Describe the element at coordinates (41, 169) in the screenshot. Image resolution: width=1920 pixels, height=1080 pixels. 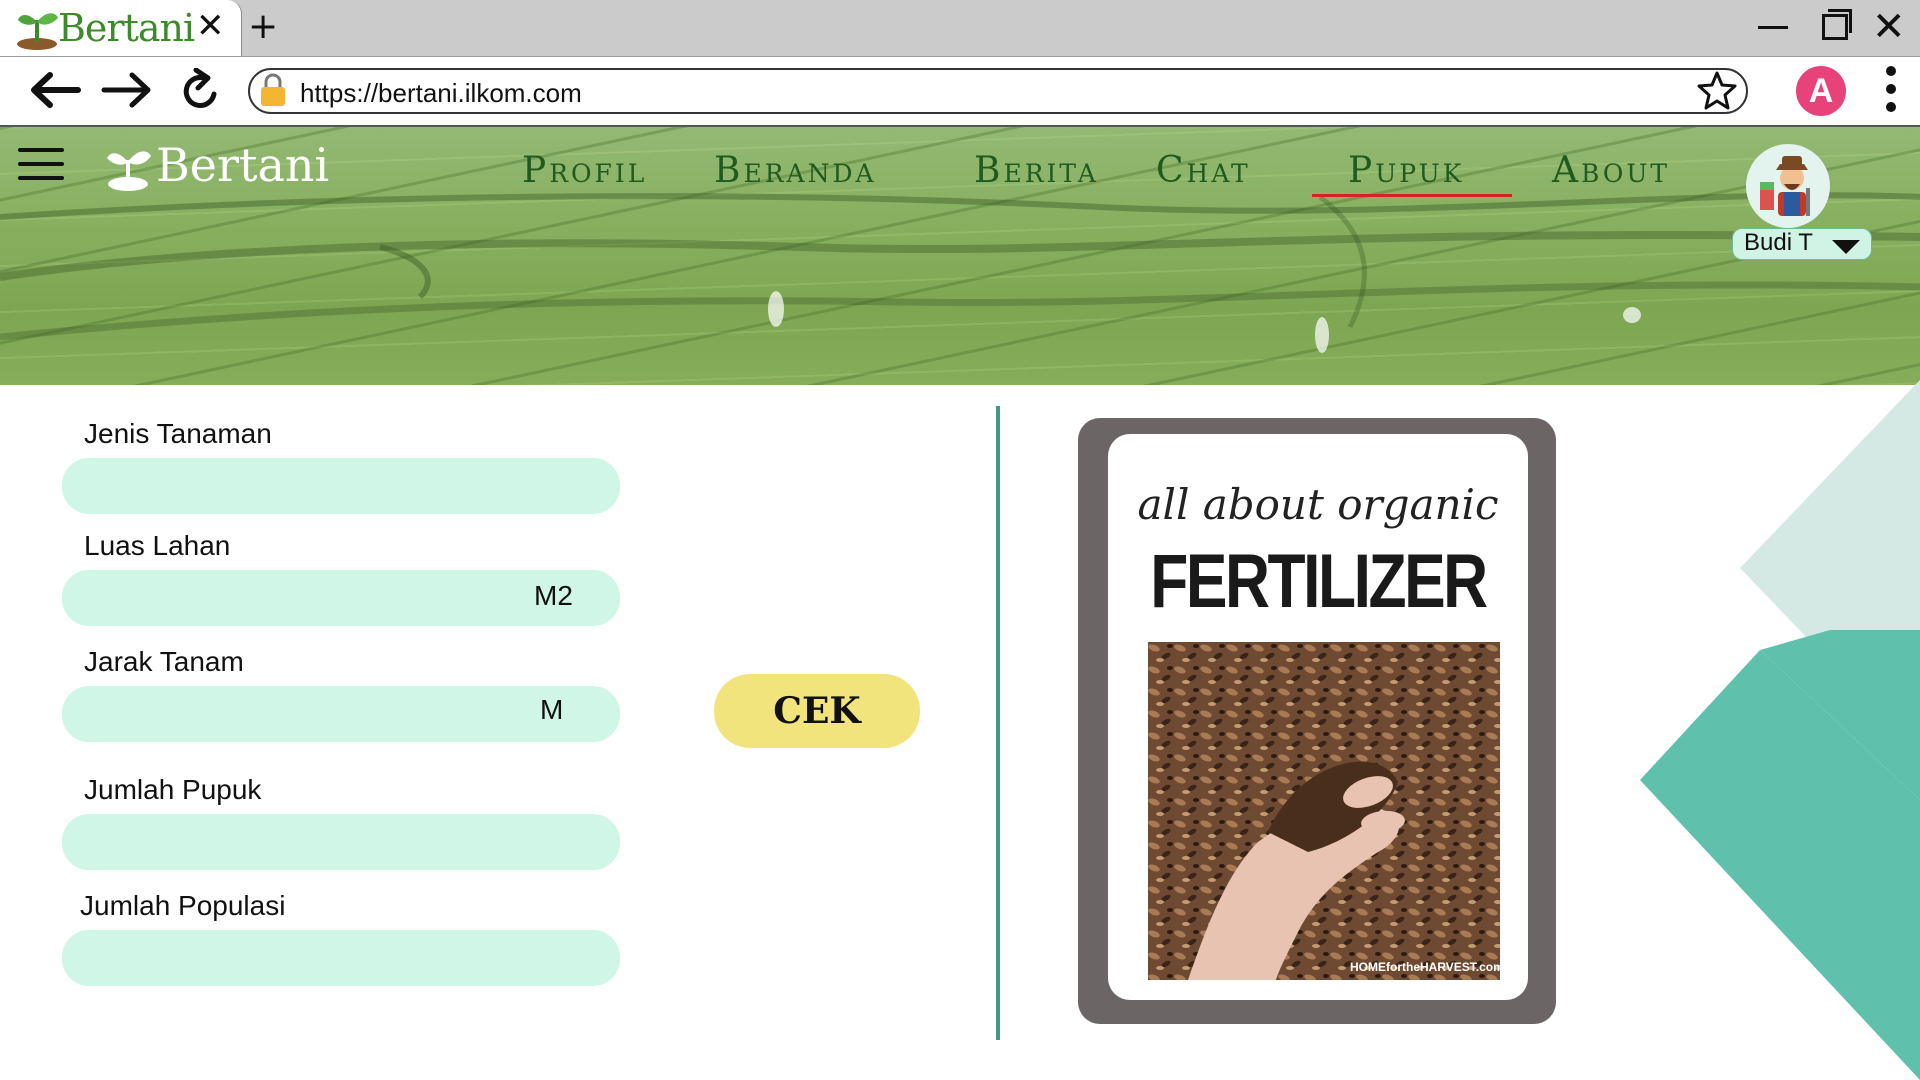
I see `hamburger-menu-icon` at that location.